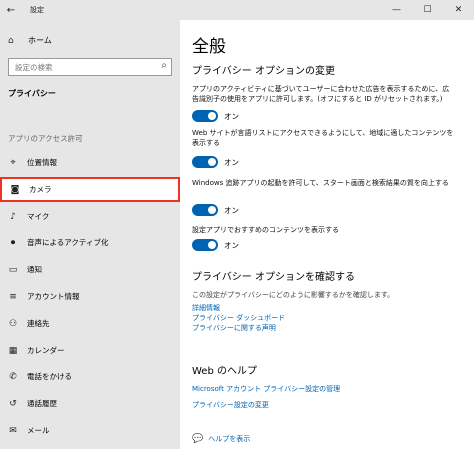  What do you see at coordinates (224, 371) in the screenshot?
I see `section-title-web-help: Web のヘルプ` at bounding box center [224, 371].